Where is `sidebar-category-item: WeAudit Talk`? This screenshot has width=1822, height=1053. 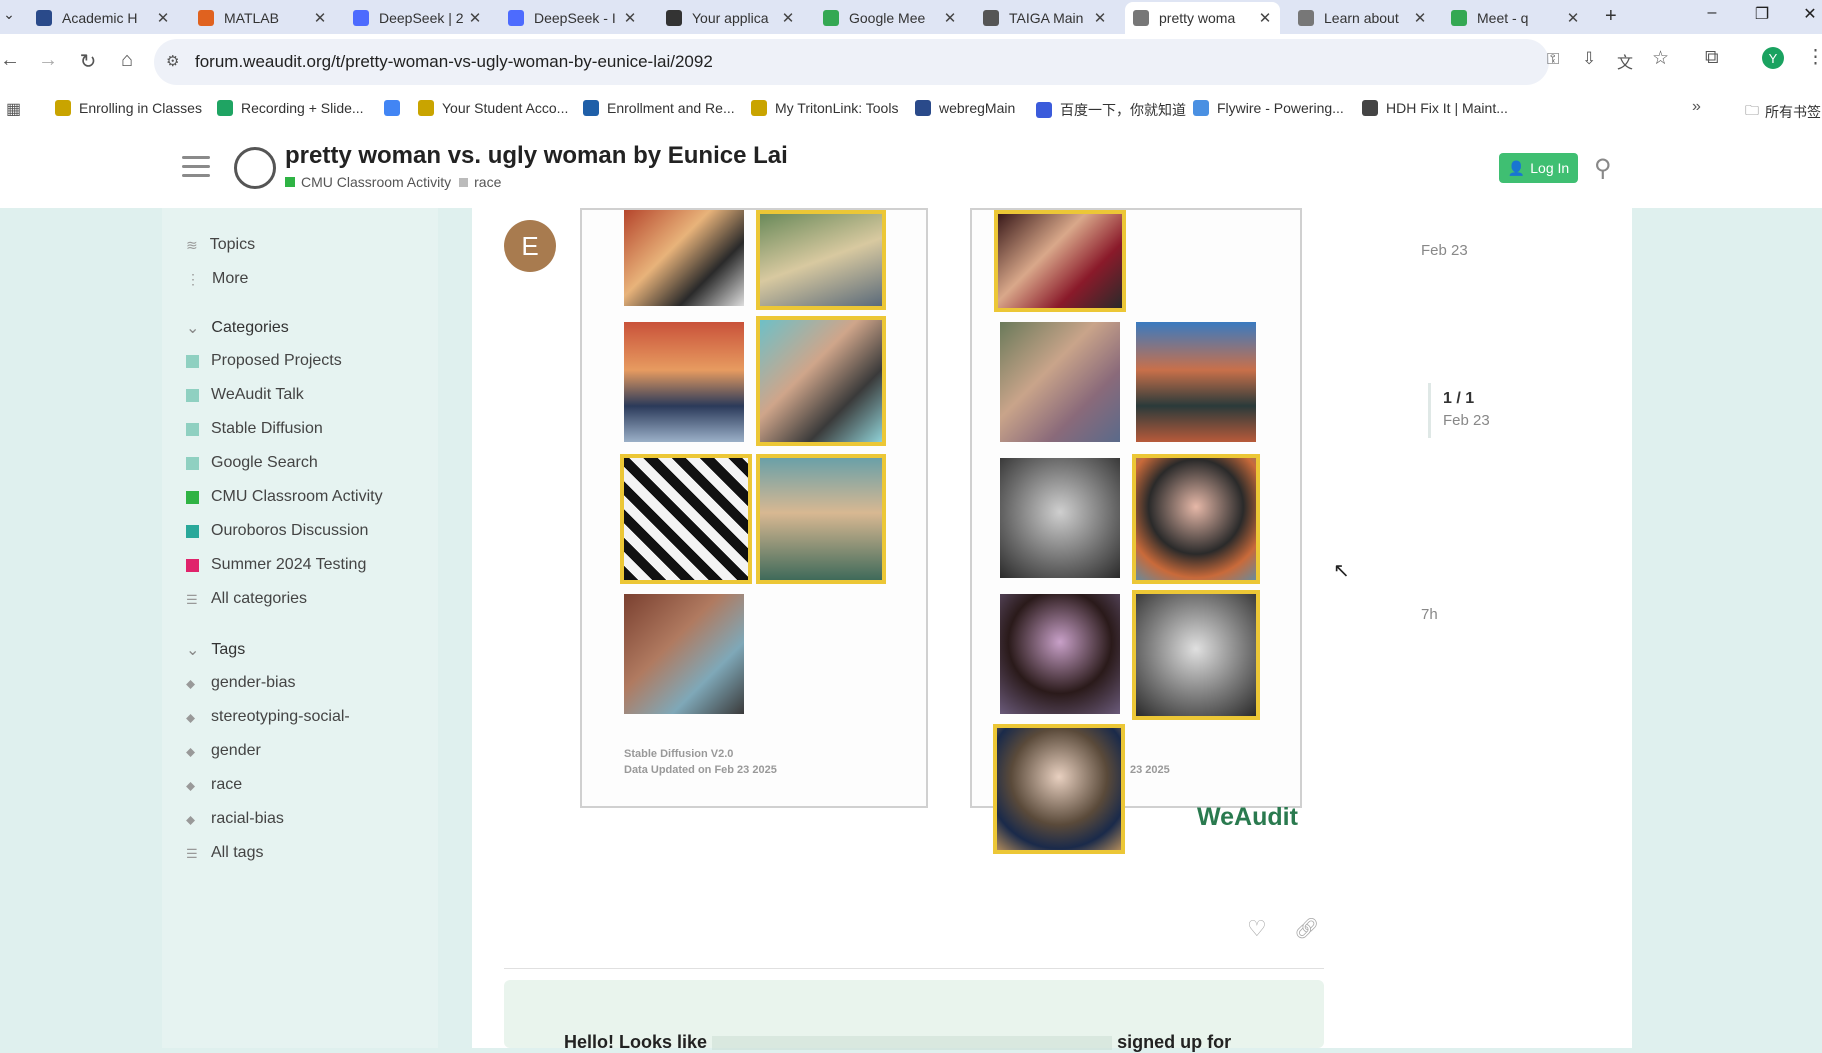 sidebar-category-item: WeAudit Talk is located at coordinates (245, 395).